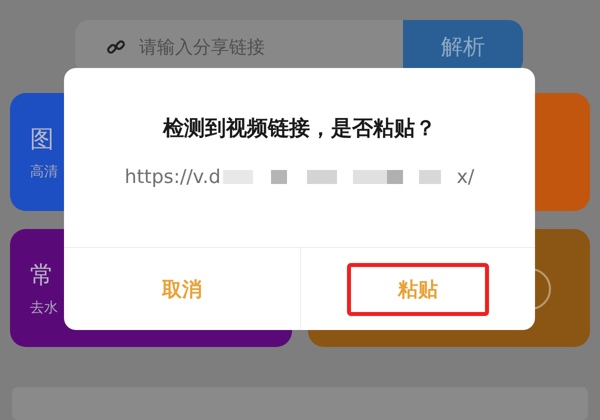  What do you see at coordinates (44, 307) in the screenshot?
I see `card-subtitle: 去水` at bounding box center [44, 307].